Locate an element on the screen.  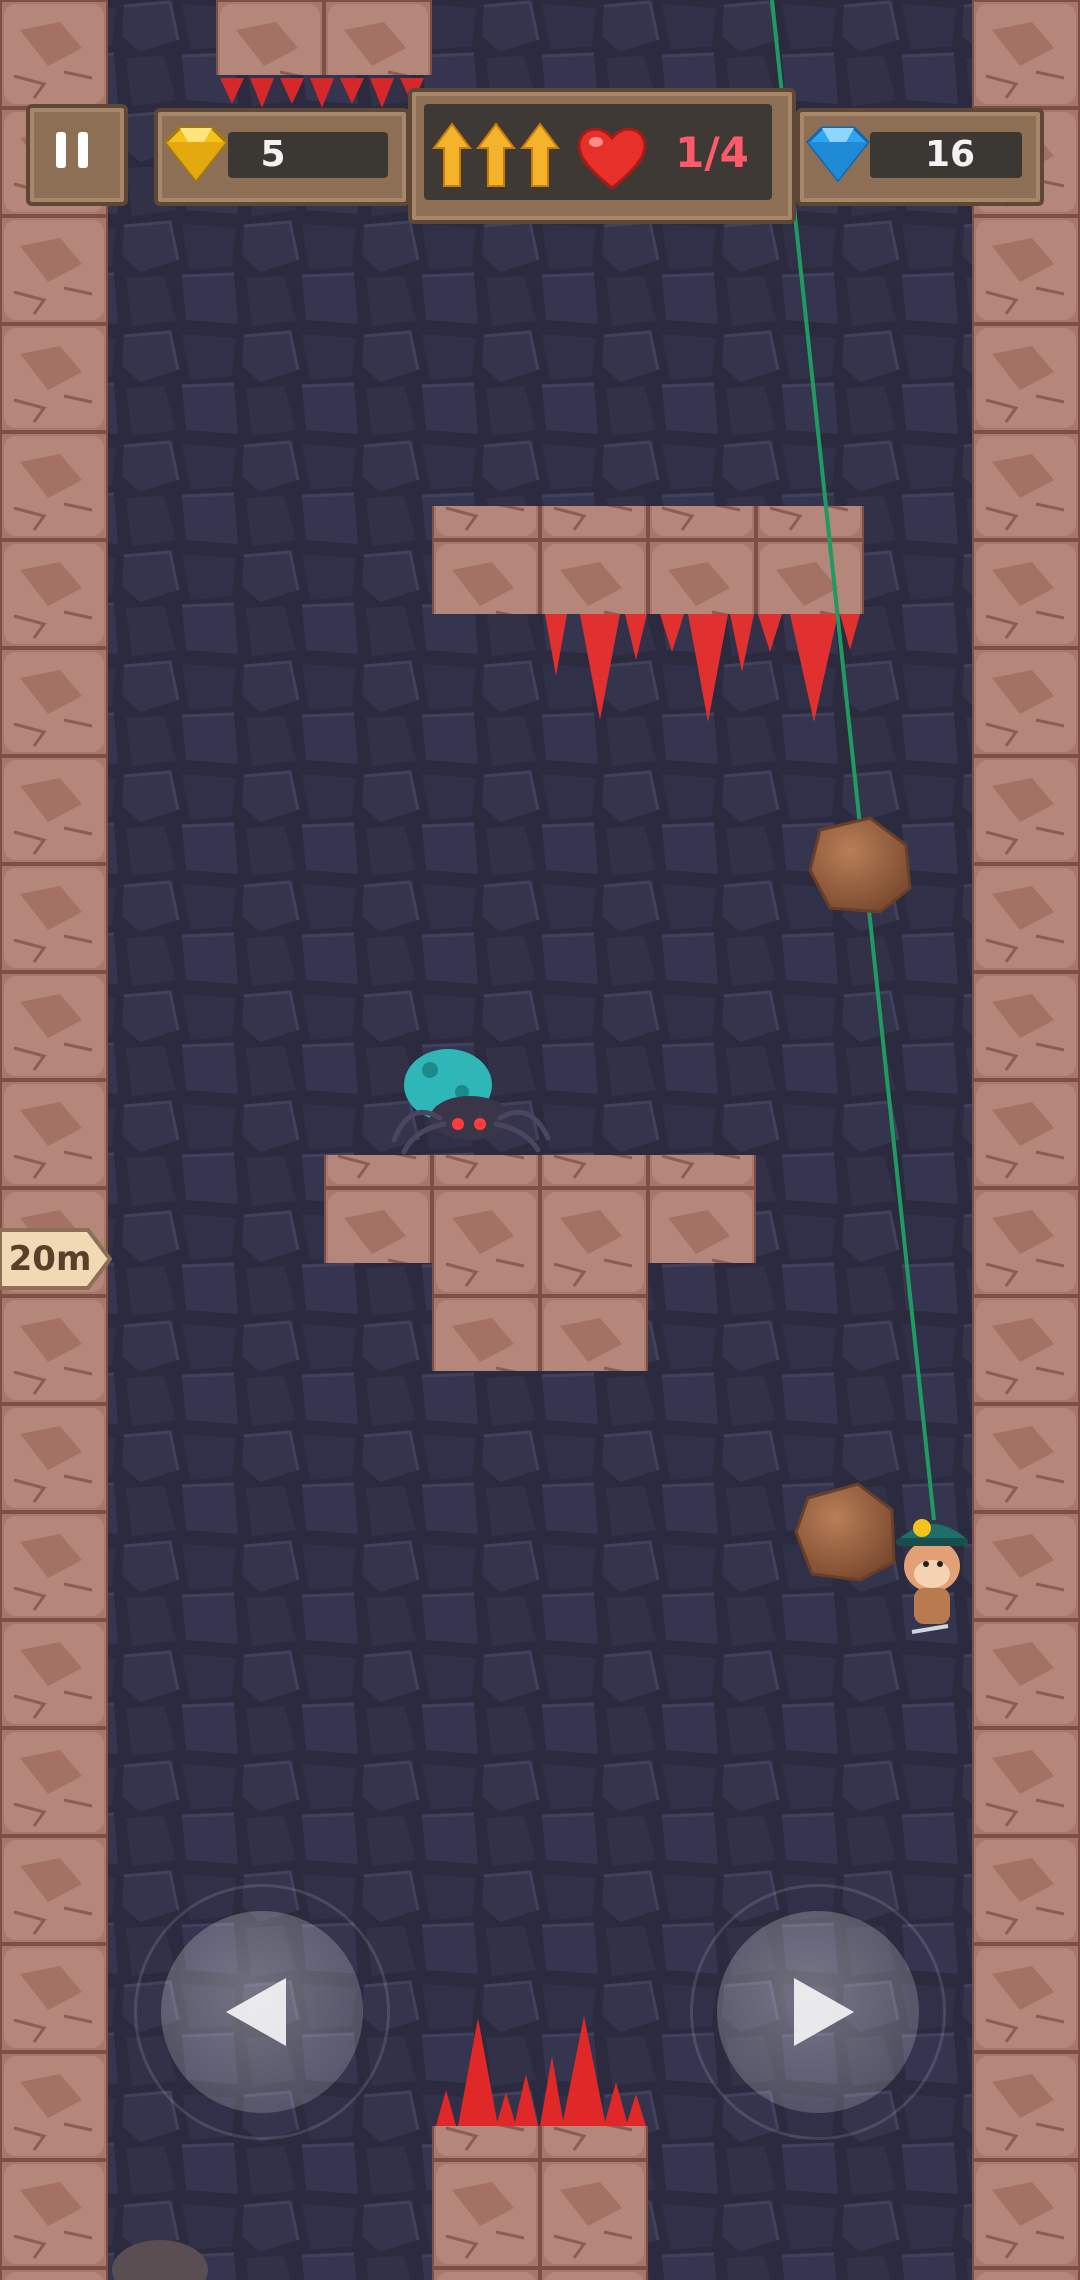
depth-marker: 20m is located at coordinates (56, 1259).